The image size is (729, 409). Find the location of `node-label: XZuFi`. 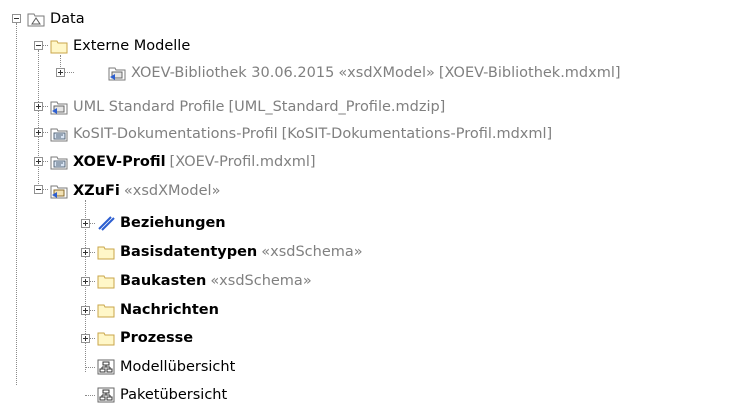

node-label: XZuFi is located at coordinates (96, 191).